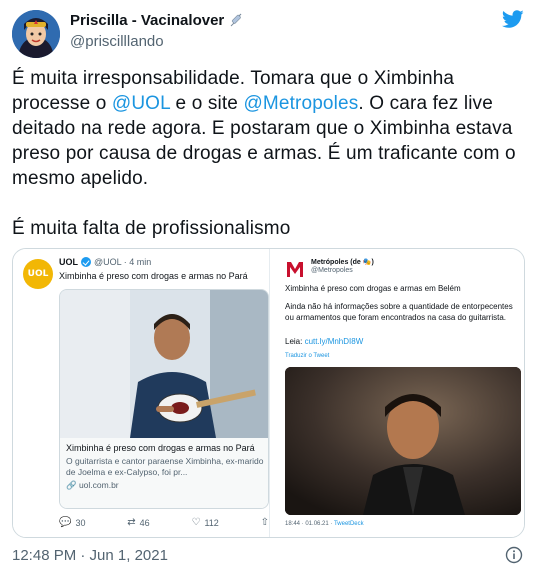  What do you see at coordinates (138, 522) in the screenshot?
I see `uol-retweets: ⇄ 46` at bounding box center [138, 522].